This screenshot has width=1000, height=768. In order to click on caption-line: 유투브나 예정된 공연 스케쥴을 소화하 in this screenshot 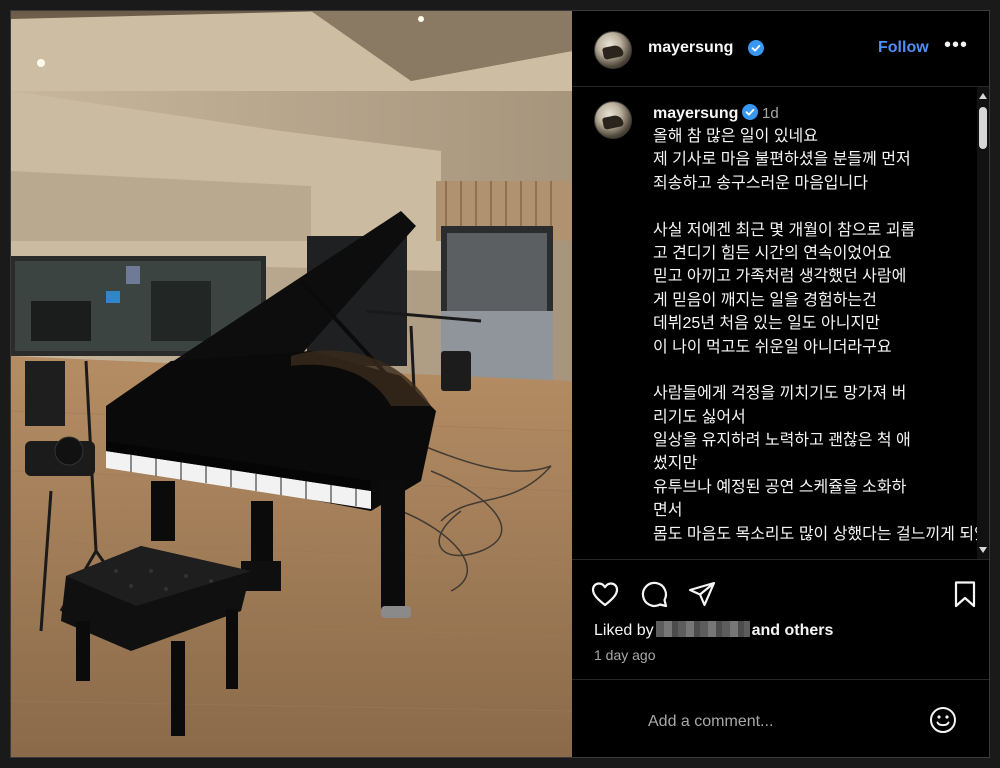, I will do `click(780, 487)`.